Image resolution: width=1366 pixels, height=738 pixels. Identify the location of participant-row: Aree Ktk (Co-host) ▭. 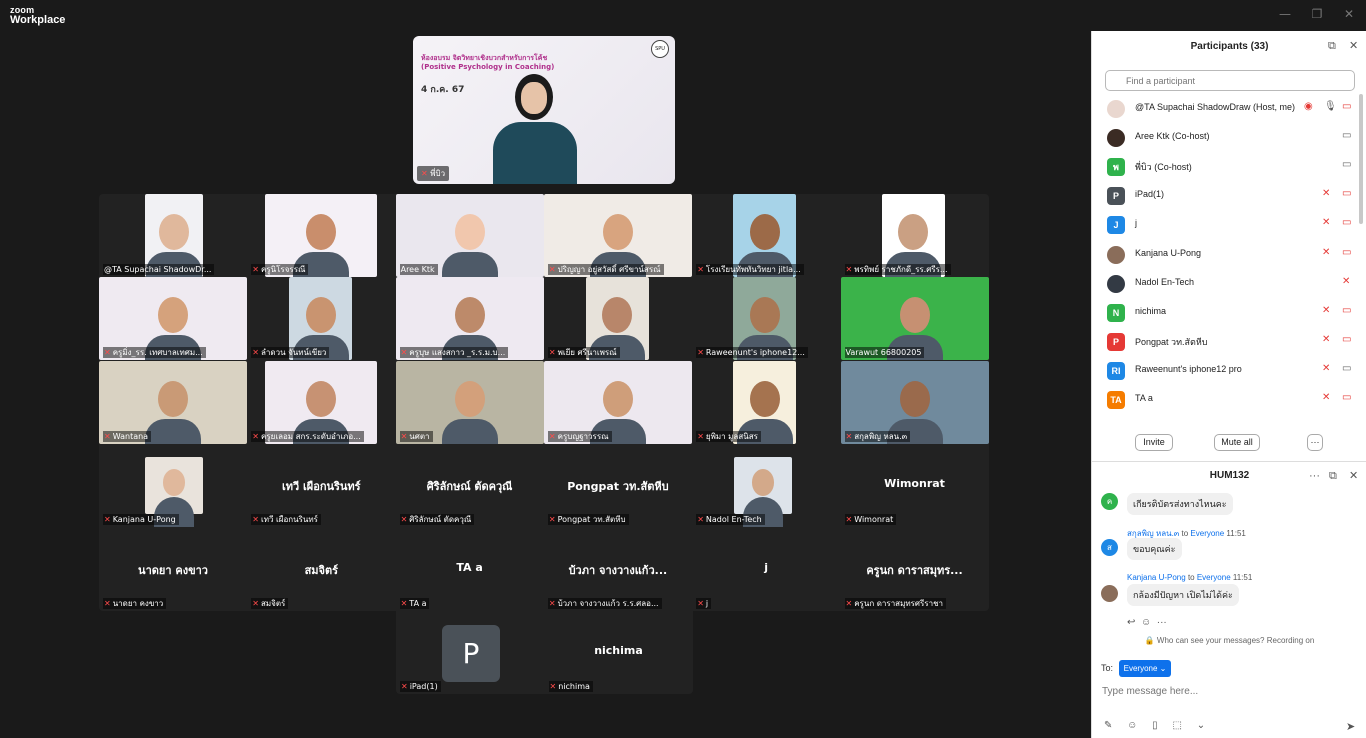
(1229, 137).